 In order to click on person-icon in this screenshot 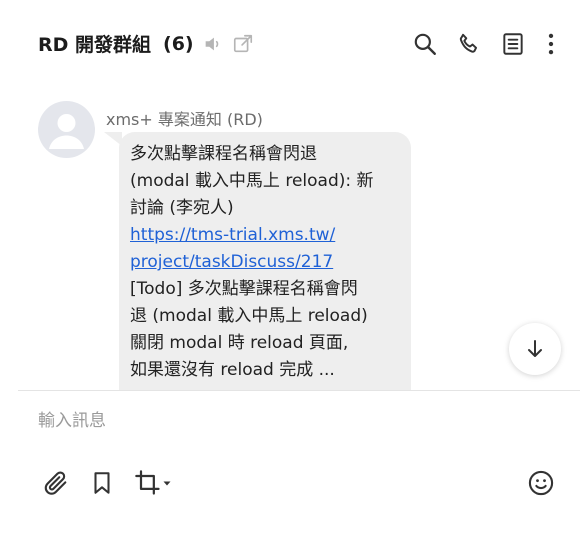, I will do `click(66, 131)`.